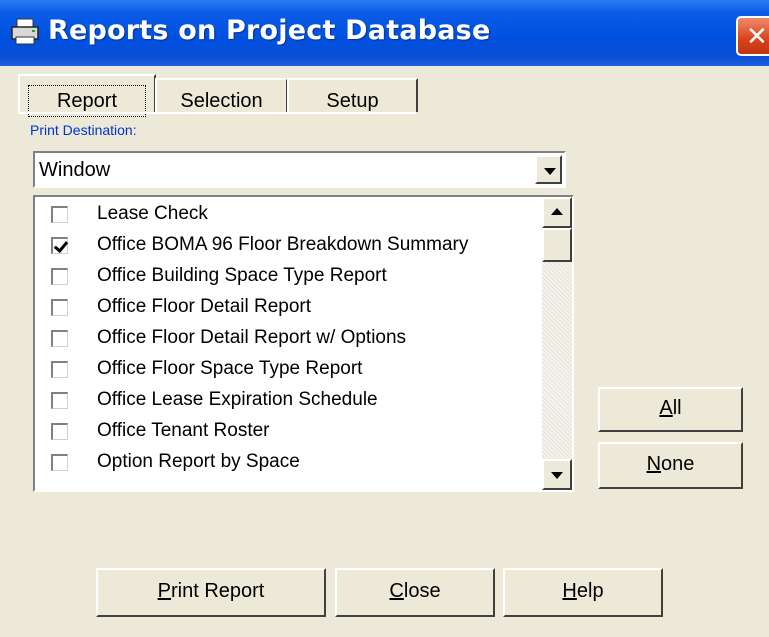 The image size is (769, 637). Describe the element at coordinates (299, 169) in the screenshot. I see `print-destination-dropdown: Window` at that location.